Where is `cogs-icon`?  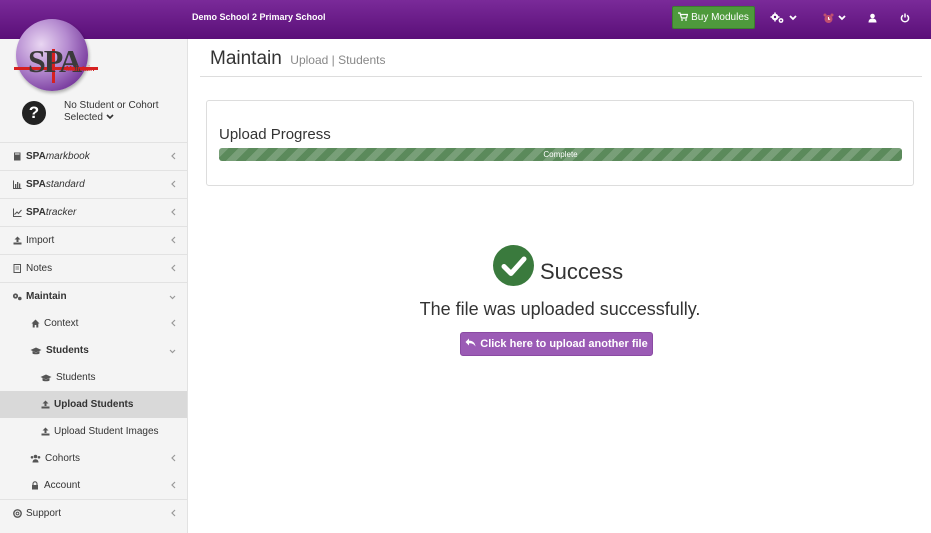 cogs-icon is located at coordinates (17, 297).